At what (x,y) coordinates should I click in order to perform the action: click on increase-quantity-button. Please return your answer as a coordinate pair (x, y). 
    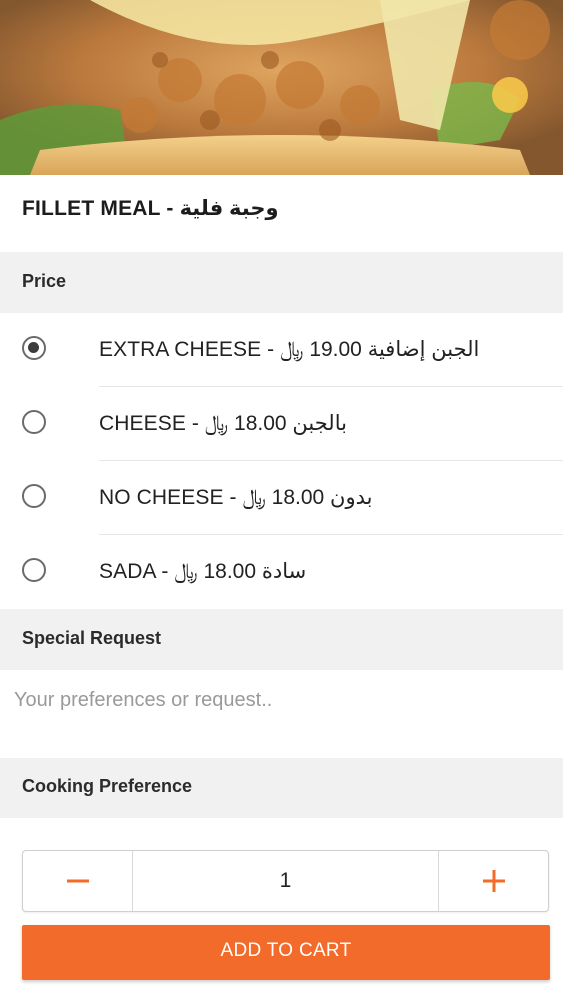
    Looking at the image, I should click on (493, 881).